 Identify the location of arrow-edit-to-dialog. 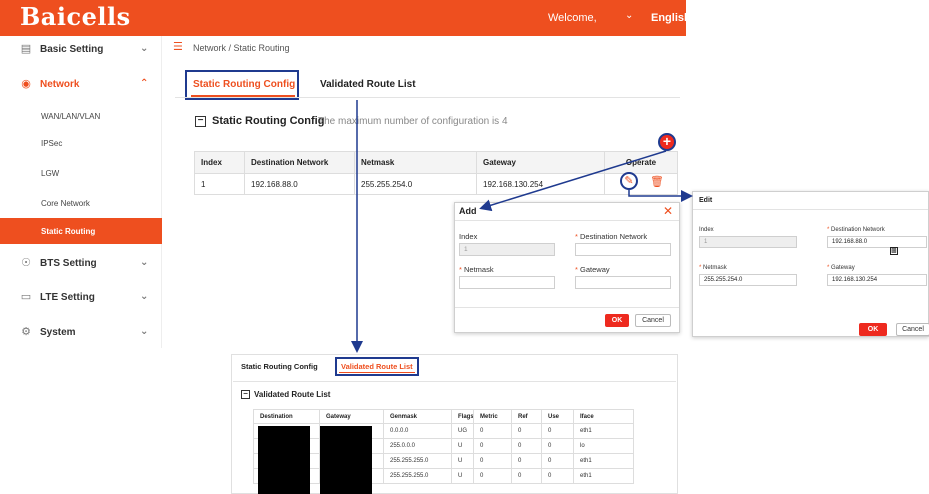
(660, 196).